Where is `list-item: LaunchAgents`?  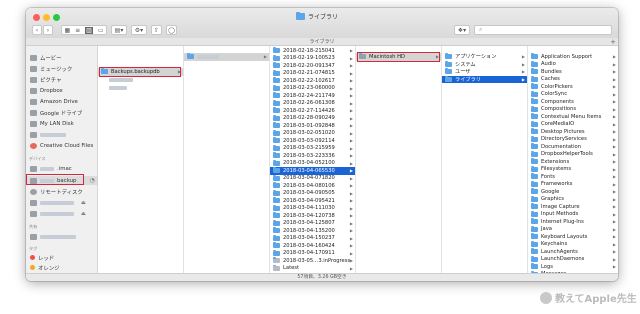
list-item: LaunchAgents is located at coordinates (572, 252).